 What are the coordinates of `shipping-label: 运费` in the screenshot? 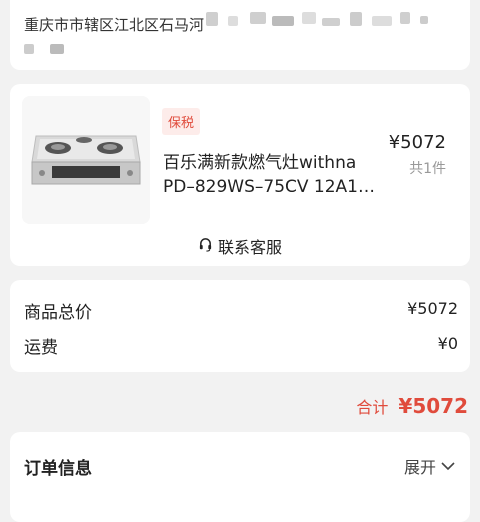 It's located at (41, 348).